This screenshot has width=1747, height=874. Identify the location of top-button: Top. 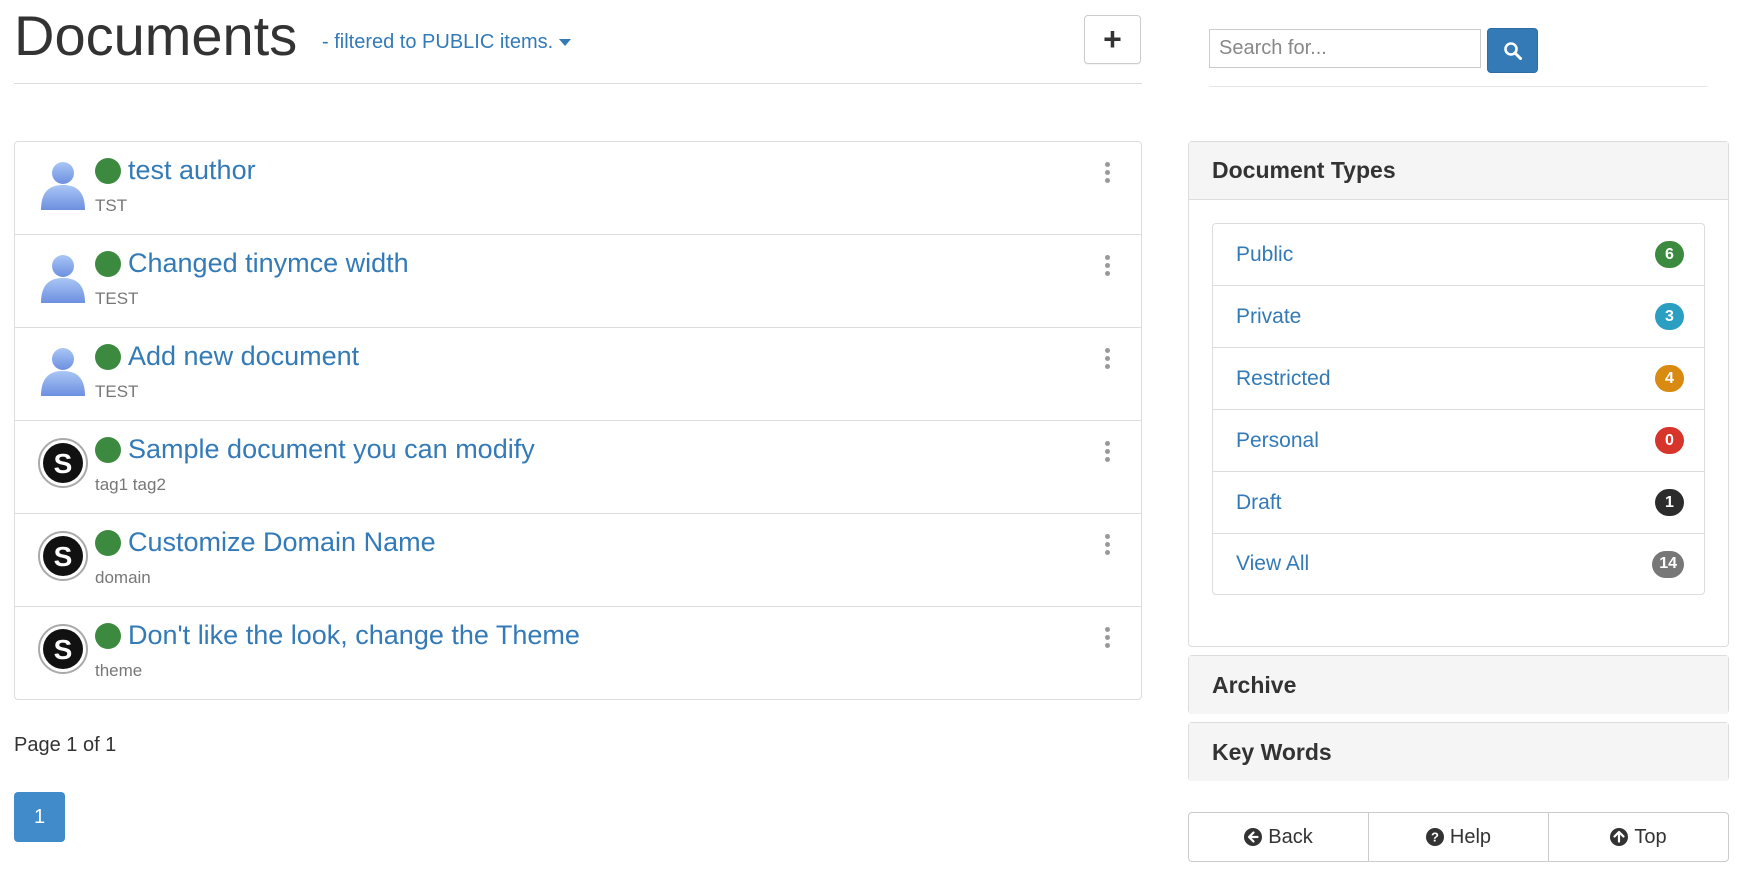
(1638, 837).